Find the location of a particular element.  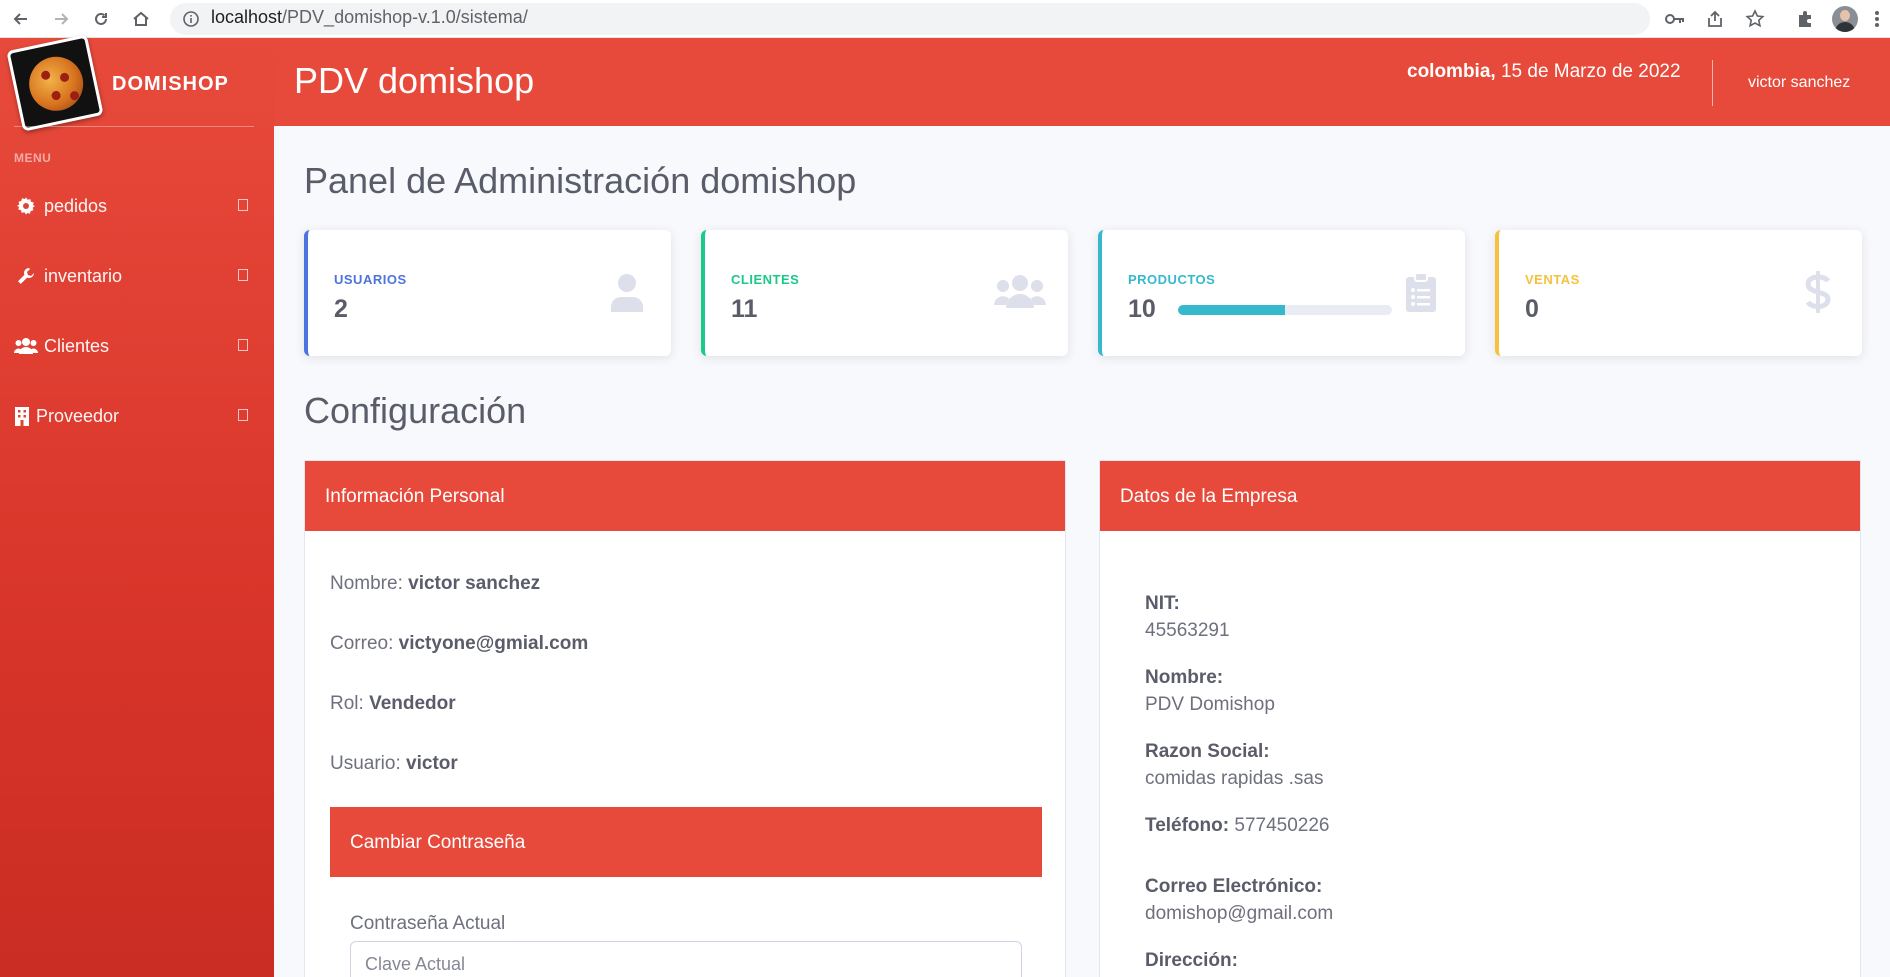

razon-social-label: Razon Social: is located at coordinates (1207, 751).